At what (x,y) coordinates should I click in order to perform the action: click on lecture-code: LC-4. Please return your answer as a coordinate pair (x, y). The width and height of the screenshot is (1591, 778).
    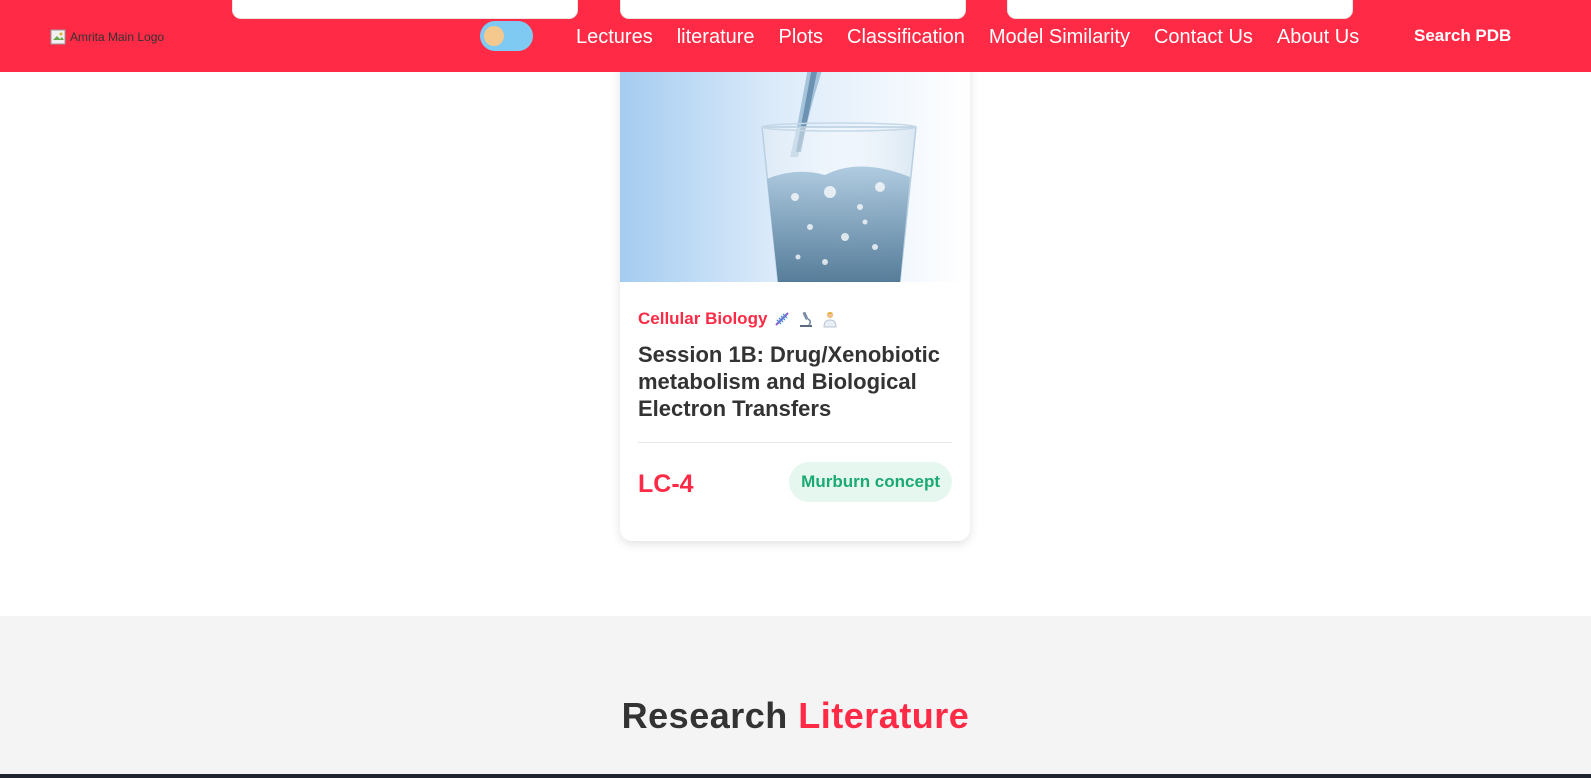
    Looking at the image, I should click on (666, 484).